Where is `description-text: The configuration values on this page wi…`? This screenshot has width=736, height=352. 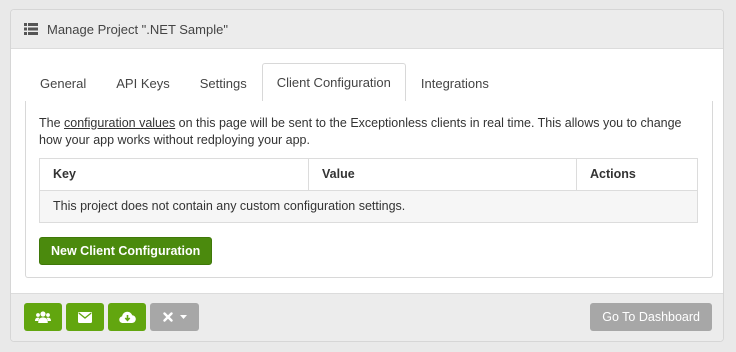 description-text: The configuration values on this page wi… is located at coordinates (371, 132).